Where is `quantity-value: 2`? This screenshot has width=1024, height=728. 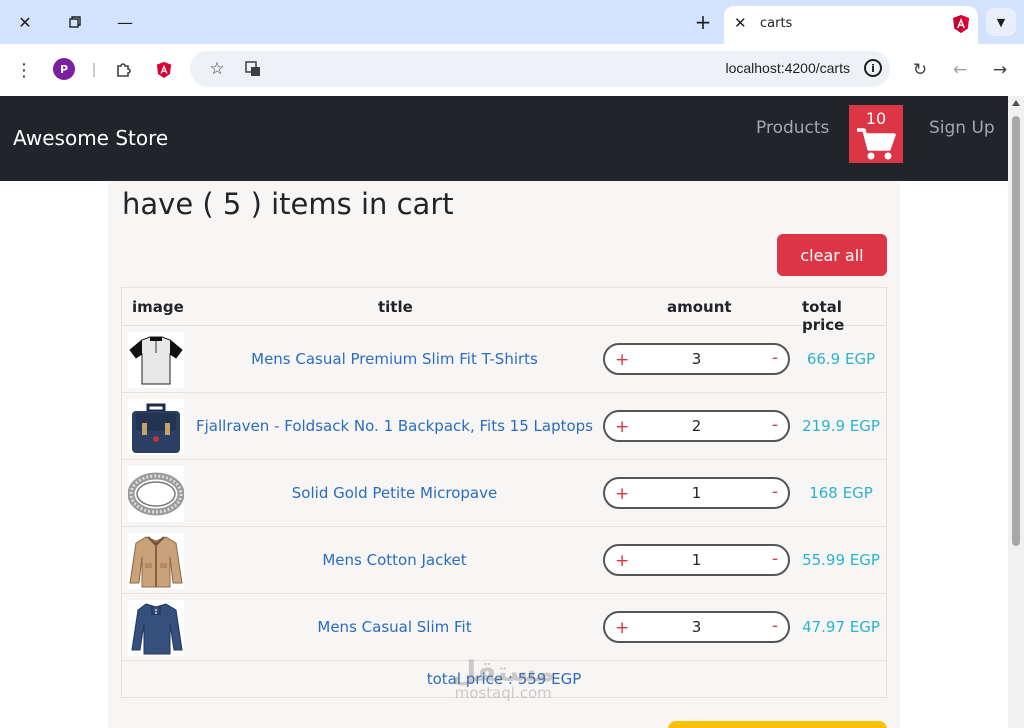 quantity-value: 2 is located at coordinates (696, 426).